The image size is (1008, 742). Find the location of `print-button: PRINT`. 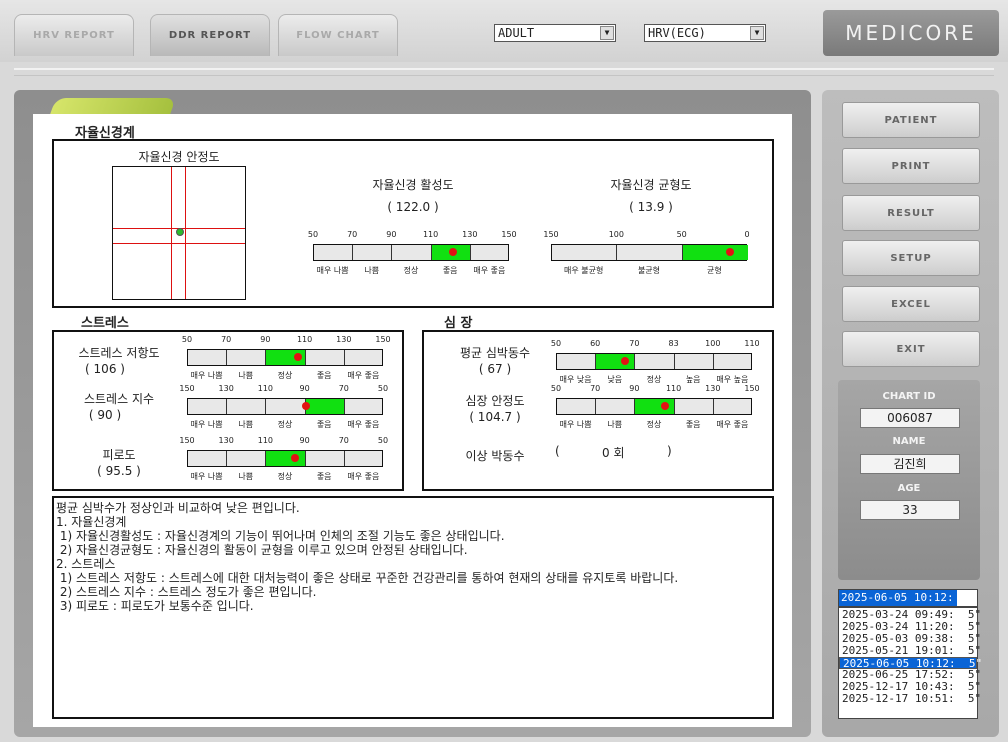

print-button: PRINT is located at coordinates (911, 166).